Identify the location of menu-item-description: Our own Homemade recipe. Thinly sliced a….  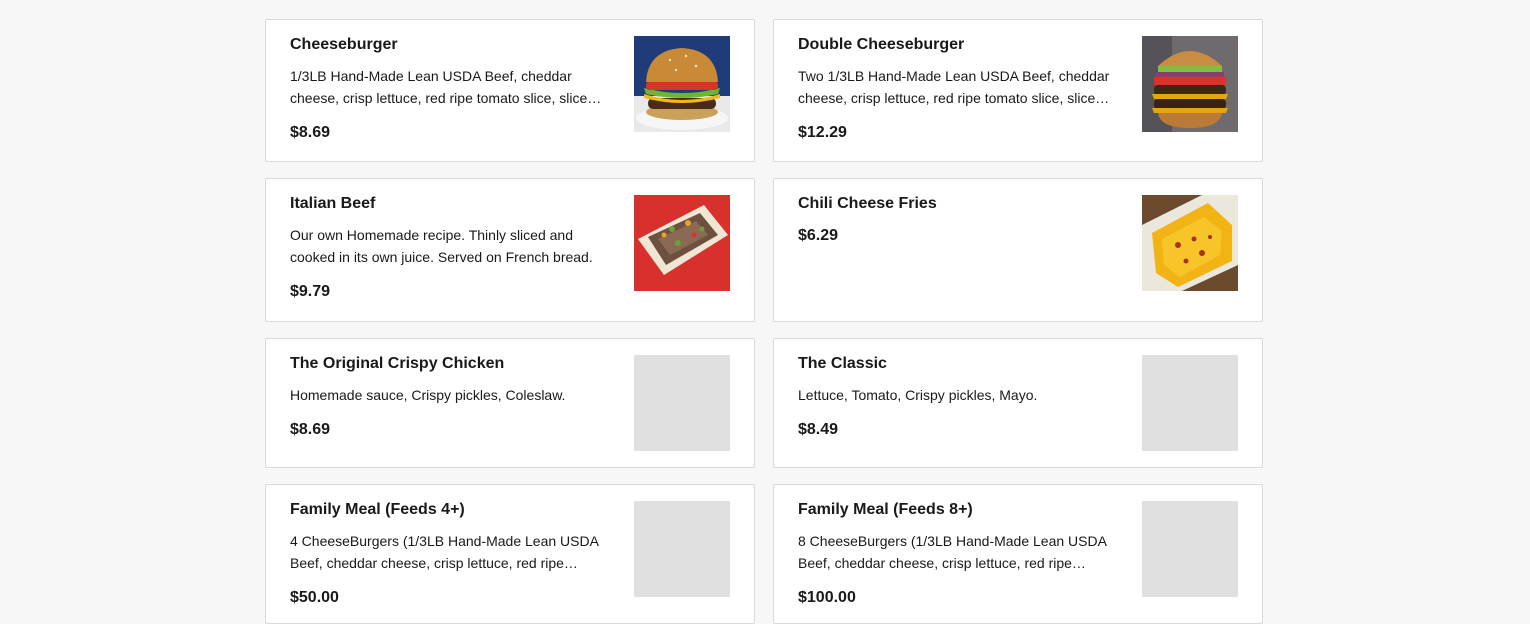
(441, 246).